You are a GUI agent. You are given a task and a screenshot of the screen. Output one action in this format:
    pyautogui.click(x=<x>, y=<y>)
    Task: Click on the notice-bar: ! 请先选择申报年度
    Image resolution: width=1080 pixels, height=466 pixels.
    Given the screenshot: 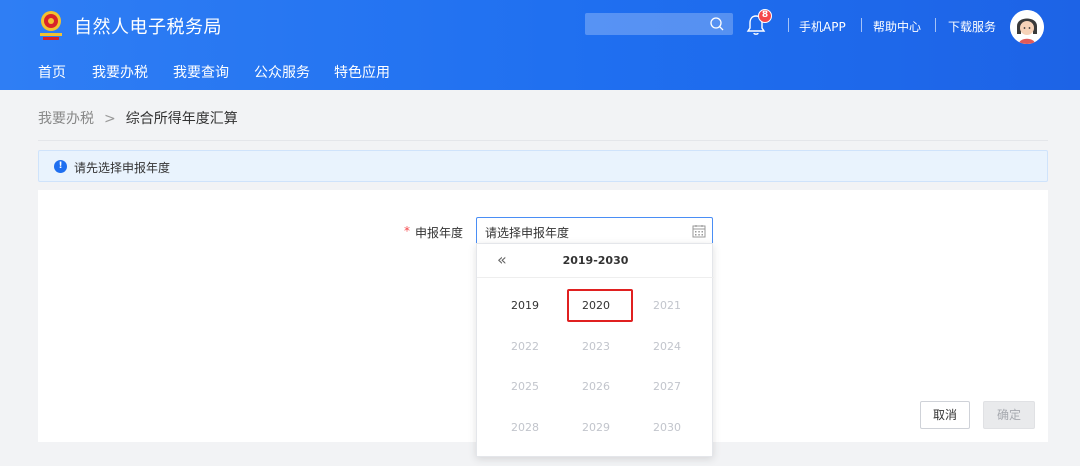 What is the action you would take?
    pyautogui.click(x=543, y=166)
    